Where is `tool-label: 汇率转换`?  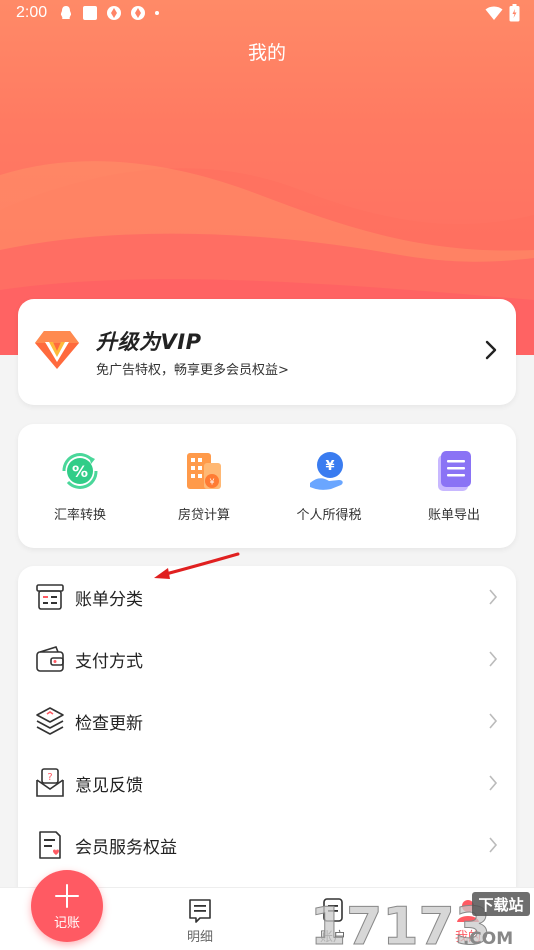 tool-label: 汇率转换 is located at coordinates (79, 515).